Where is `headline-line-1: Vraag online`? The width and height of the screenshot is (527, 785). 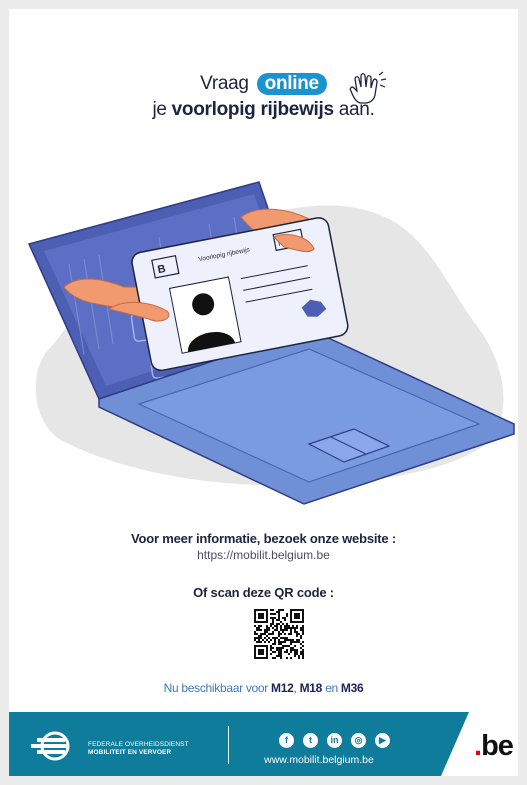
headline-line-1: Vraag online is located at coordinates (263, 84).